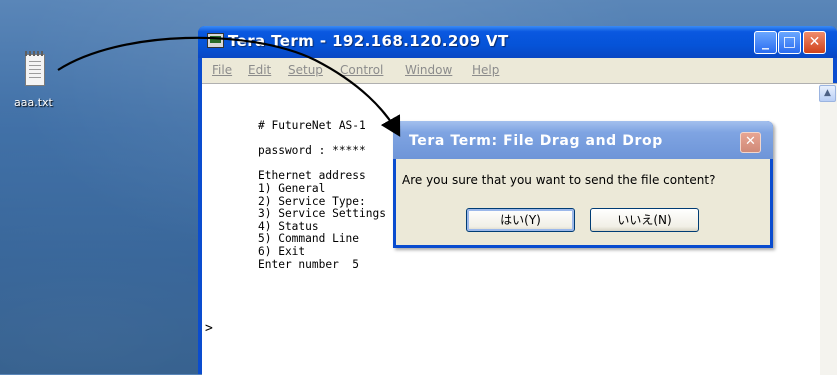 This screenshot has width=837, height=375. I want to click on close-button: ✕, so click(814, 42).